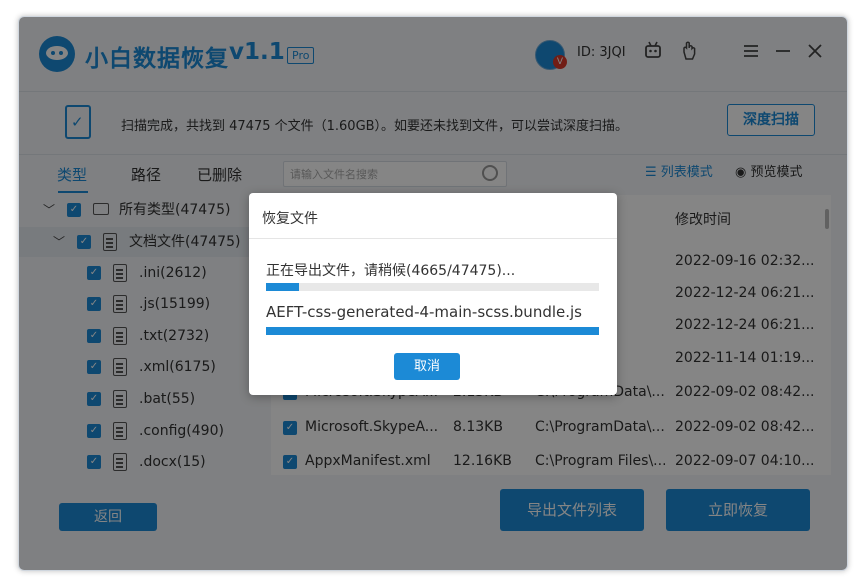 Image resolution: width=865 pixels, height=588 pixels. I want to click on file-progress-fill, so click(432, 331).